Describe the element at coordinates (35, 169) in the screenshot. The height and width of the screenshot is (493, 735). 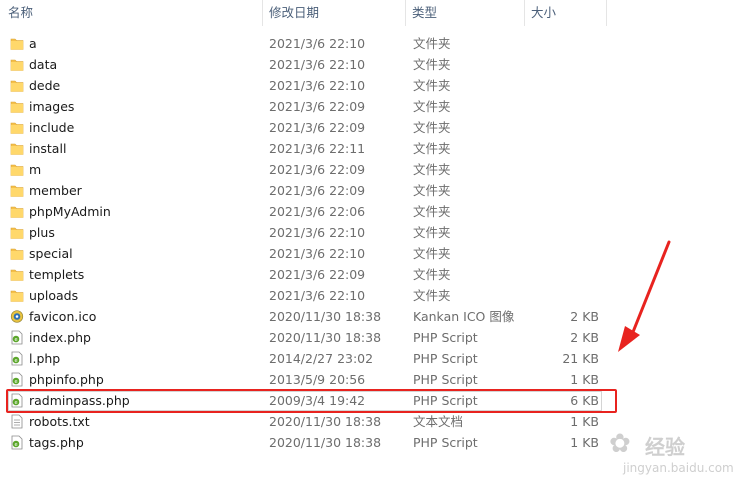
I see `file-name: m` at that location.